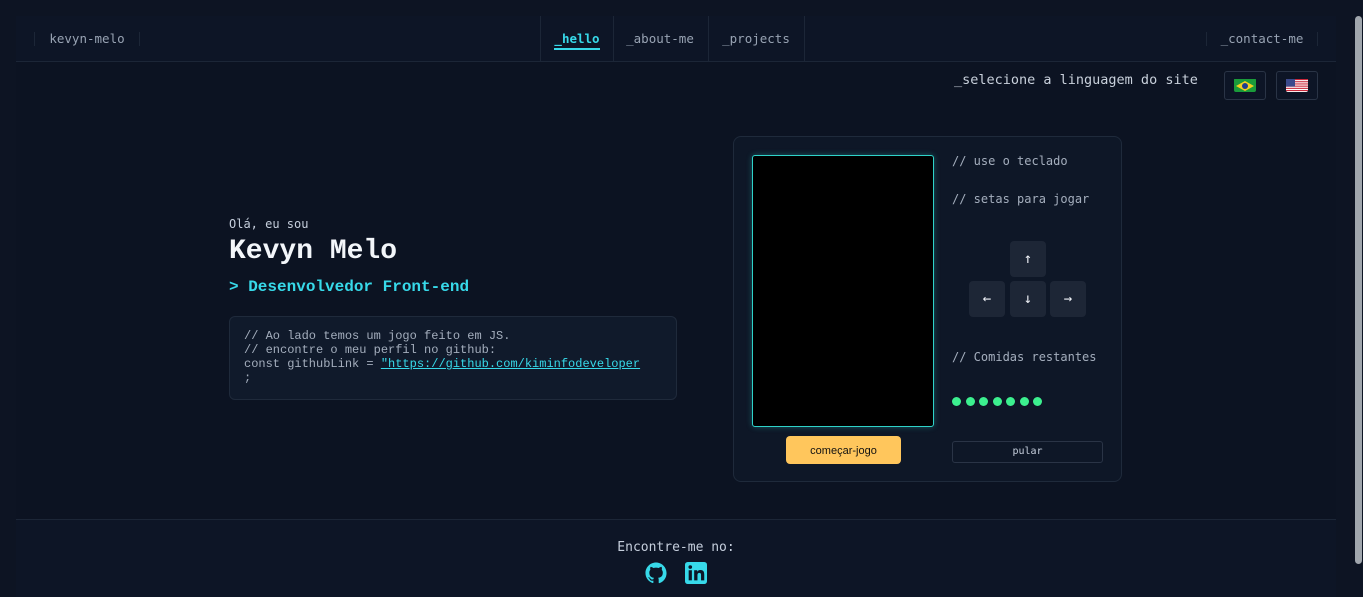 This screenshot has height=597, width=1363. Describe the element at coordinates (1262, 39) in the screenshot. I see `nav-contact-me: _contact-me` at that location.